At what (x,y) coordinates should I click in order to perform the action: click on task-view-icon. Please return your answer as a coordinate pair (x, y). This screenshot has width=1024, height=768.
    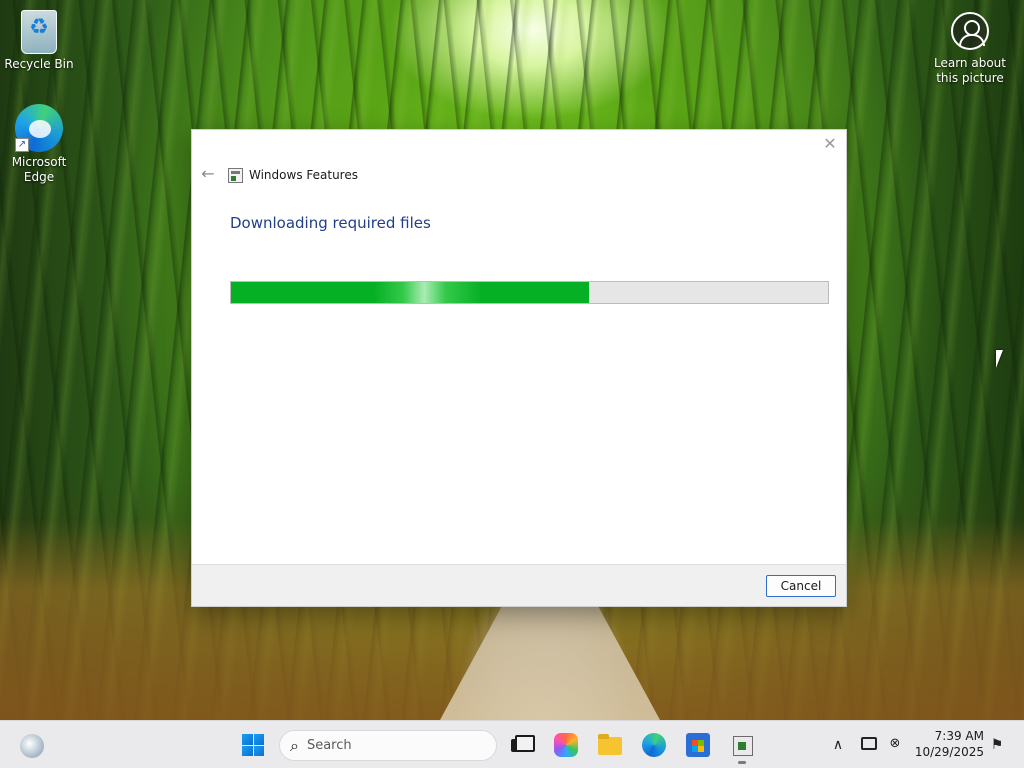
    Looking at the image, I should click on (522, 745).